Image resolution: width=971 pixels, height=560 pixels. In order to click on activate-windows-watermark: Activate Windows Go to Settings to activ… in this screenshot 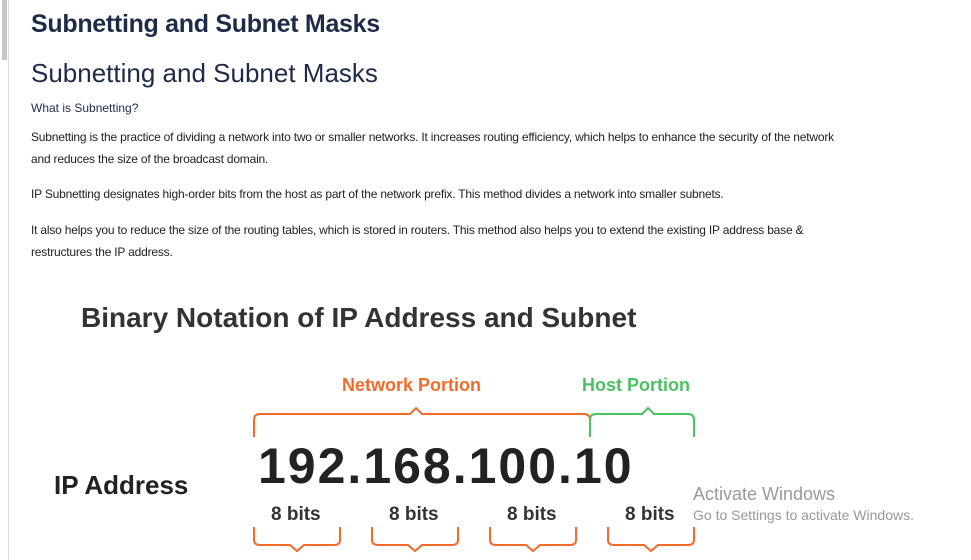, I will do `click(803, 503)`.